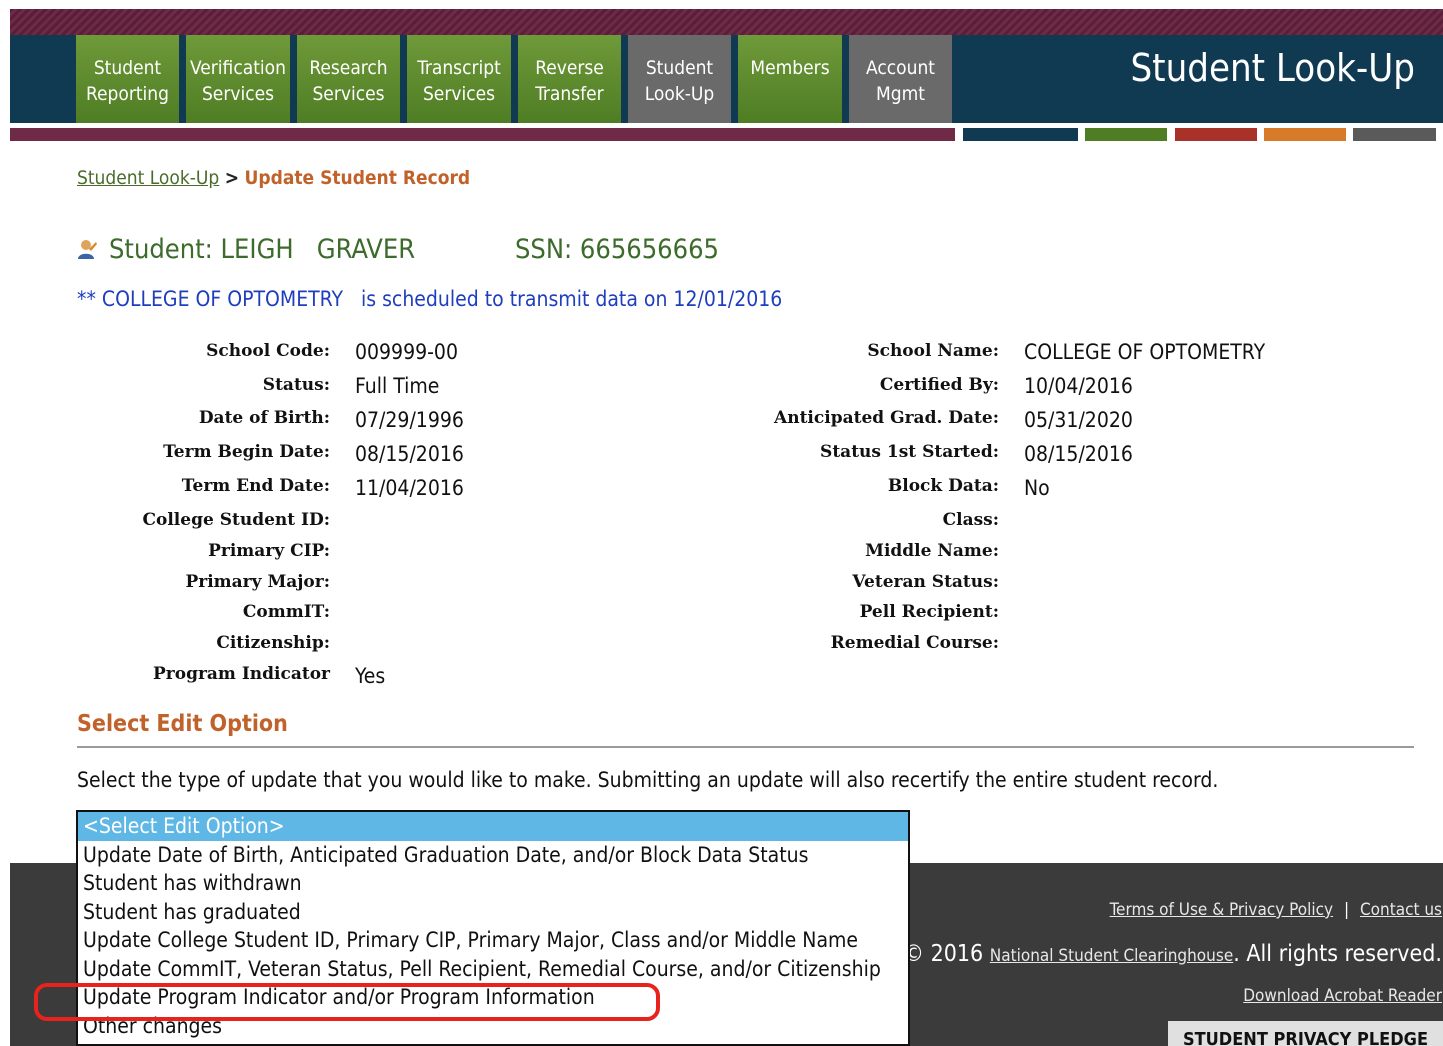 This screenshot has width=1443, height=1046. Describe the element at coordinates (87, 249) in the screenshot. I see `student-user-icon` at that location.